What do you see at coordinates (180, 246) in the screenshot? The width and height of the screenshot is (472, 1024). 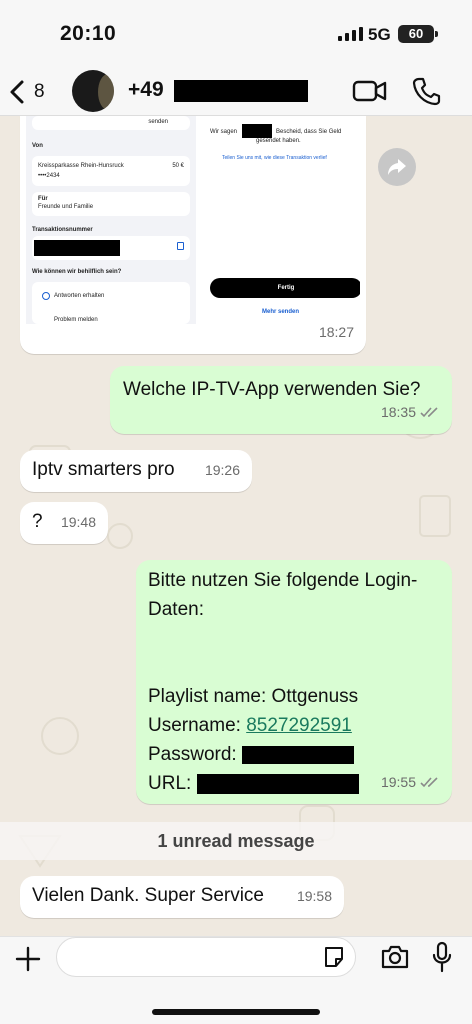 I see `copy-icon` at bounding box center [180, 246].